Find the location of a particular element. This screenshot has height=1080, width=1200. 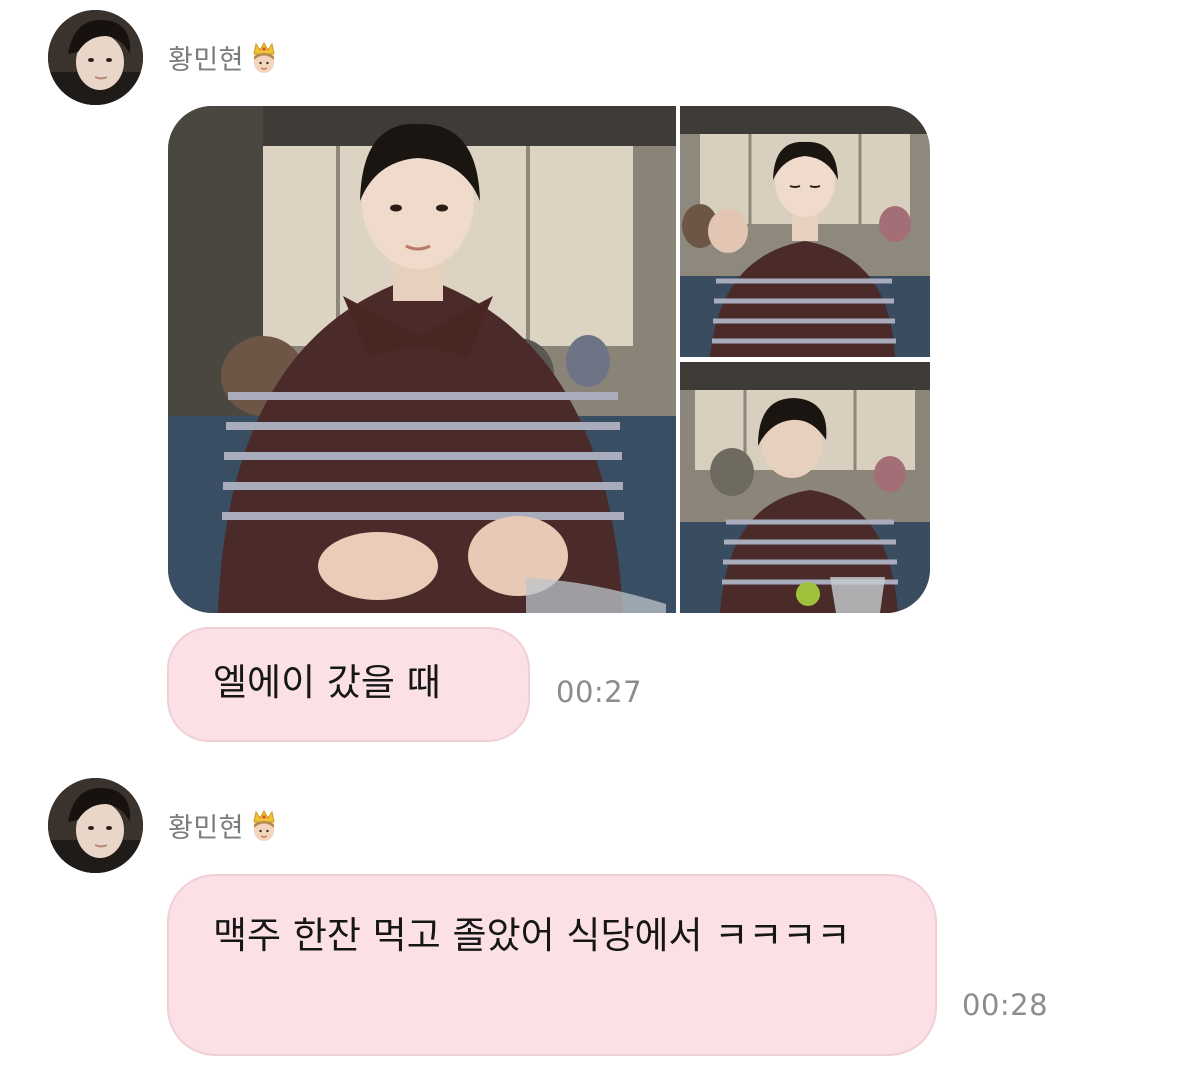

message-bubble: 엘에이 갔을 때 is located at coordinates (348, 684).